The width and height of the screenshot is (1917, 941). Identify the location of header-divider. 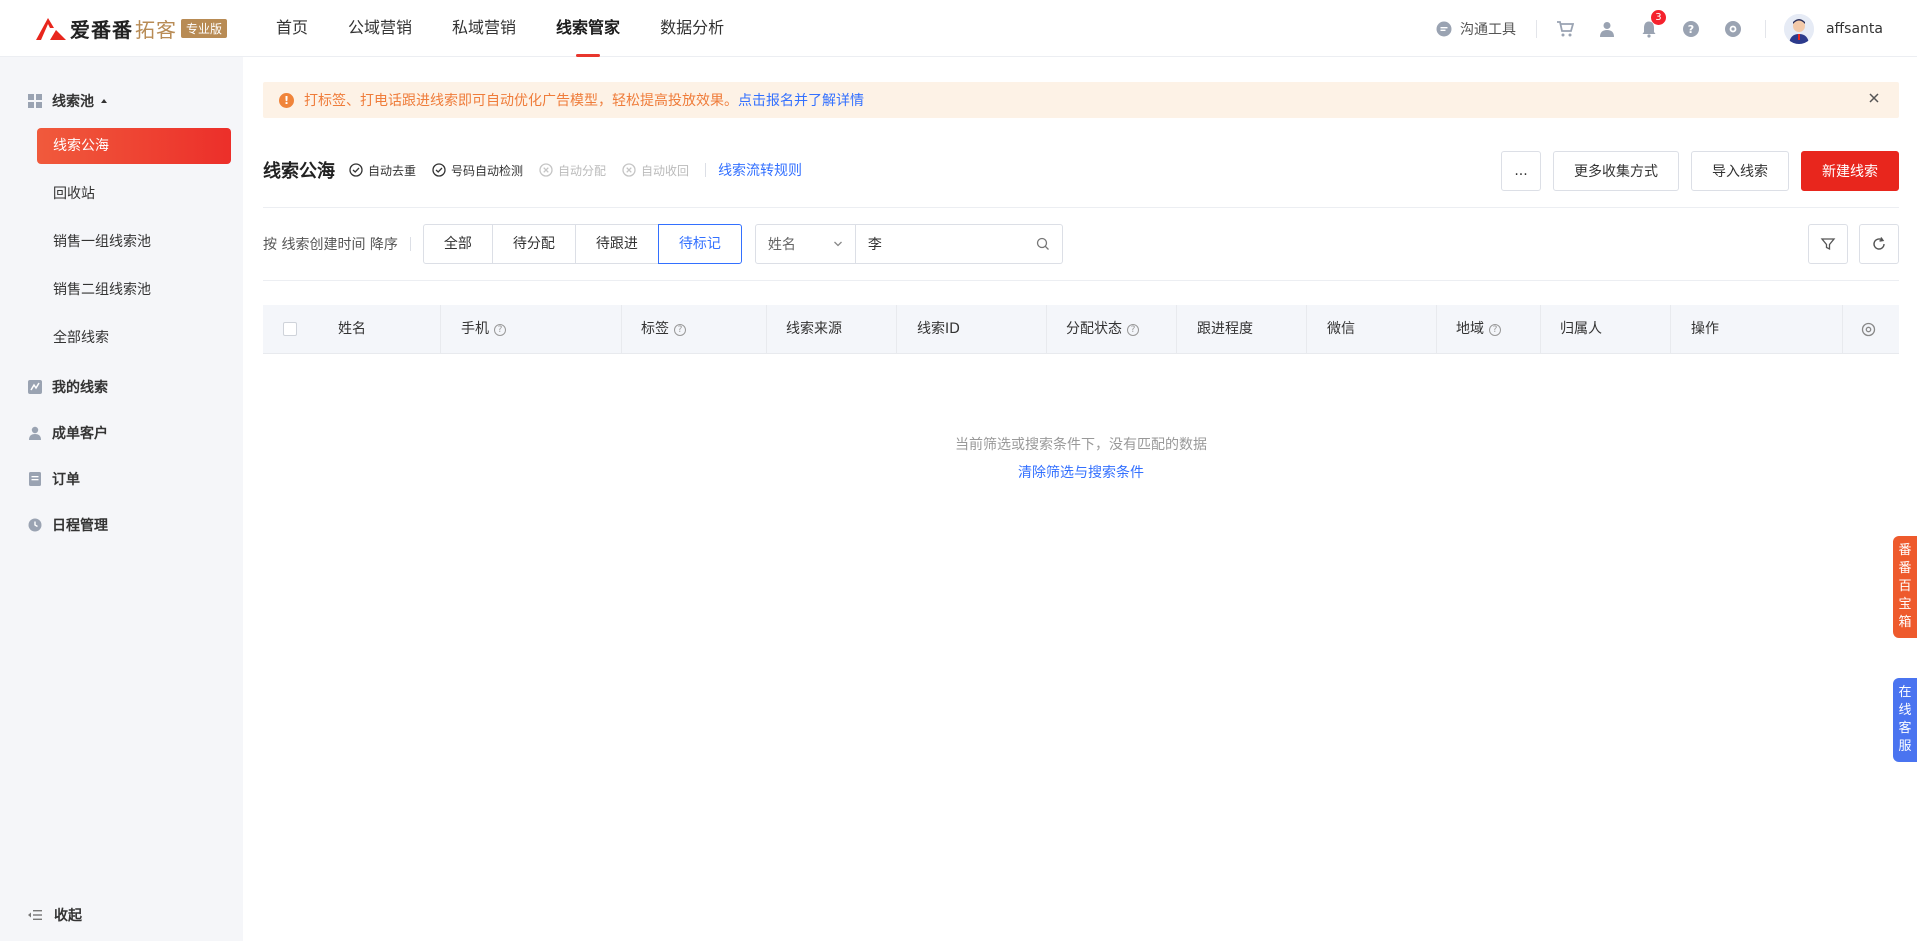
(1536, 28).